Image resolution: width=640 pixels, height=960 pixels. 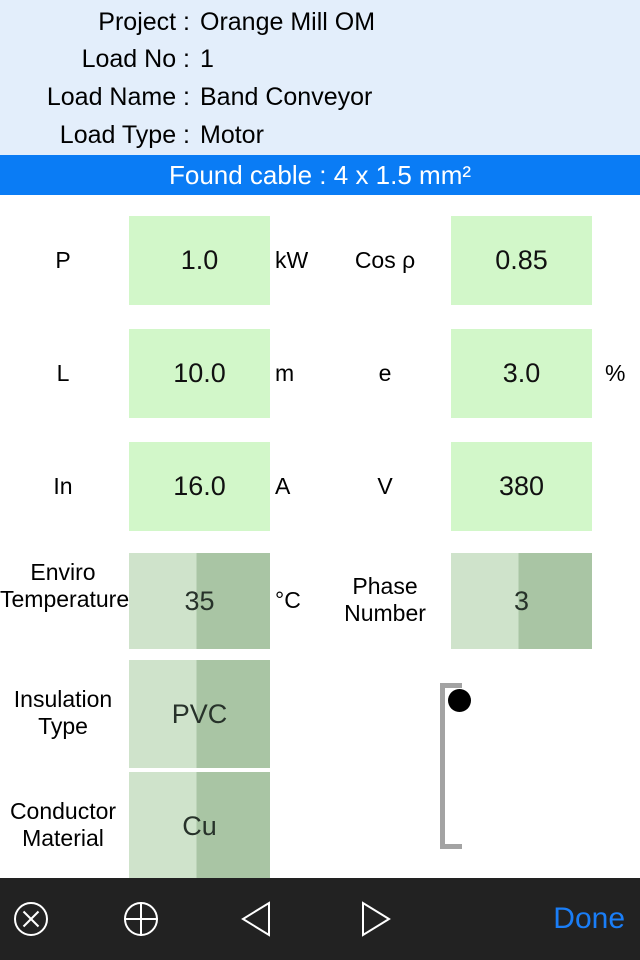 What do you see at coordinates (385, 599) in the screenshot?
I see `label-phase-number: Phase Number` at bounding box center [385, 599].